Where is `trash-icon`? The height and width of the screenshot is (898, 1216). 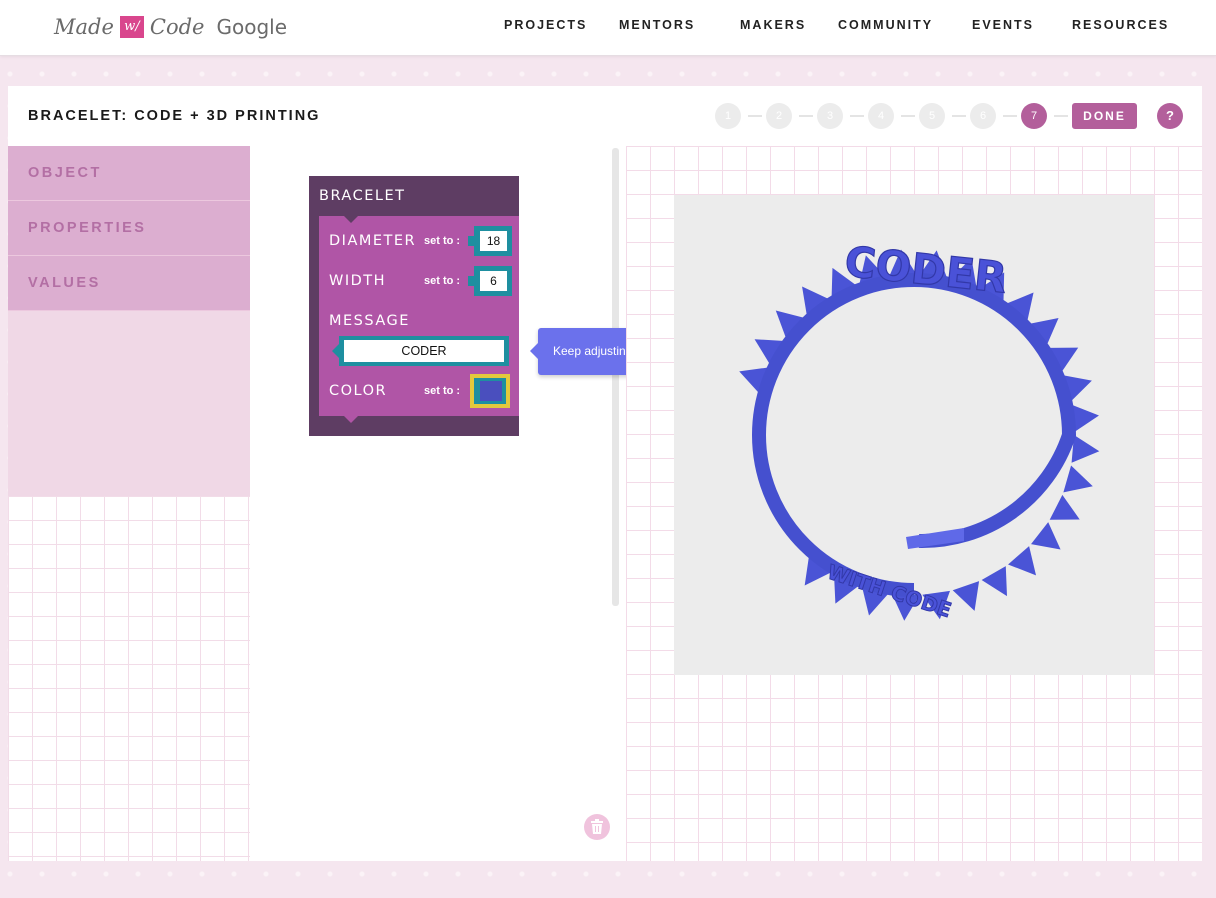
trash-icon is located at coordinates (597, 827).